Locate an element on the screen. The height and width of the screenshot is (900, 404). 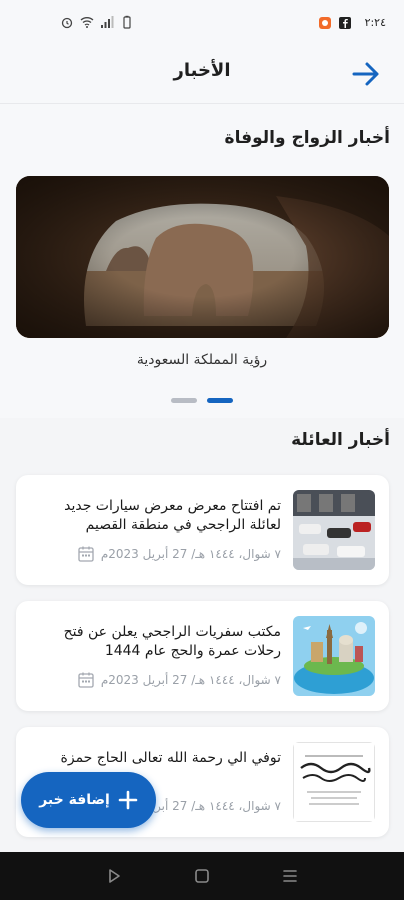
carousel-dot is located at coordinates (184, 400).